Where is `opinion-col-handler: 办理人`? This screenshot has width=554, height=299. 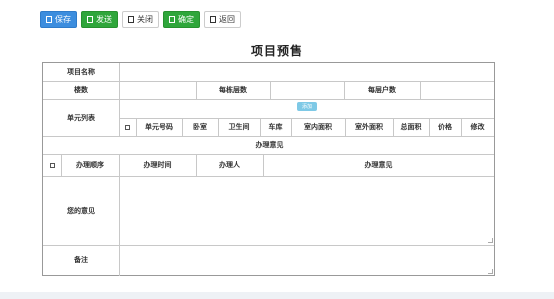
opinion-col-handler: 办理人 is located at coordinates (229, 165).